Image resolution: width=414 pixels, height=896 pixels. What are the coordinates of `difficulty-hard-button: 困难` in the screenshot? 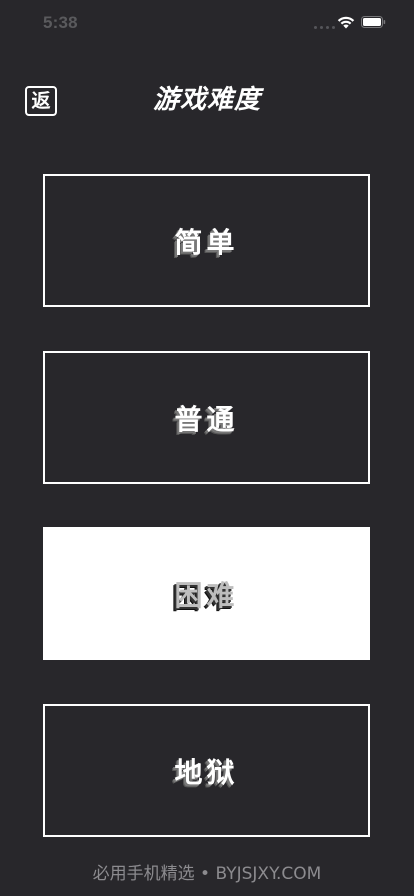 It's located at (206, 593).